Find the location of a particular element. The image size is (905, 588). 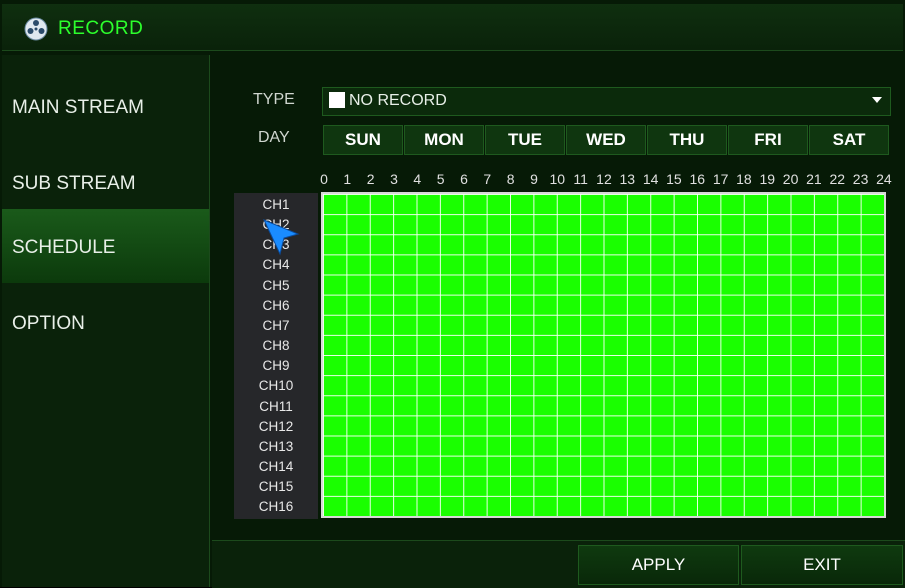

chevron-down-icon is located at coordinates (877, 100).